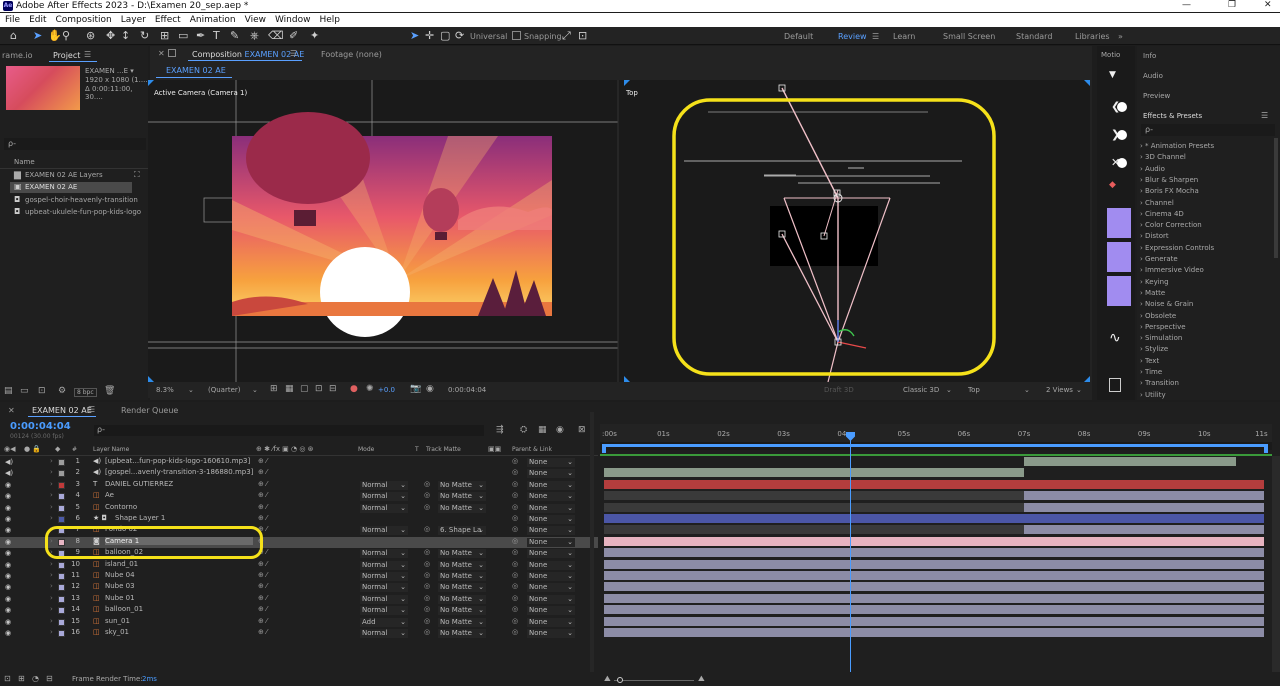  Describe the element at coordinates (1092, 36) in the screenshot. I see `workspace-libraries: Libraries` at that location.